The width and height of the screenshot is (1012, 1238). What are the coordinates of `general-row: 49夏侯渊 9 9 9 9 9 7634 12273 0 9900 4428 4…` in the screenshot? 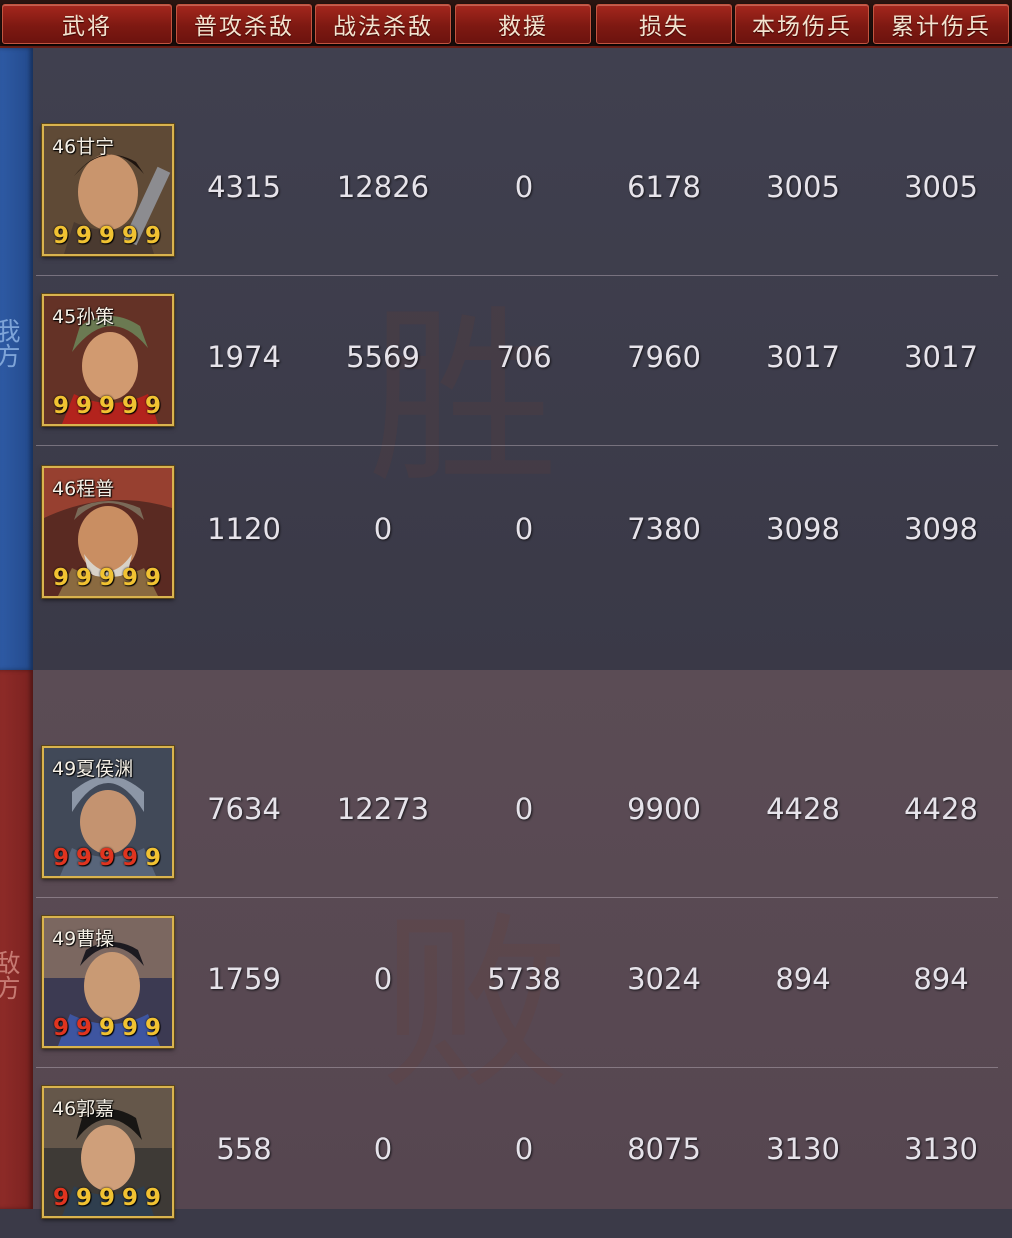 It's located at (517, 813).